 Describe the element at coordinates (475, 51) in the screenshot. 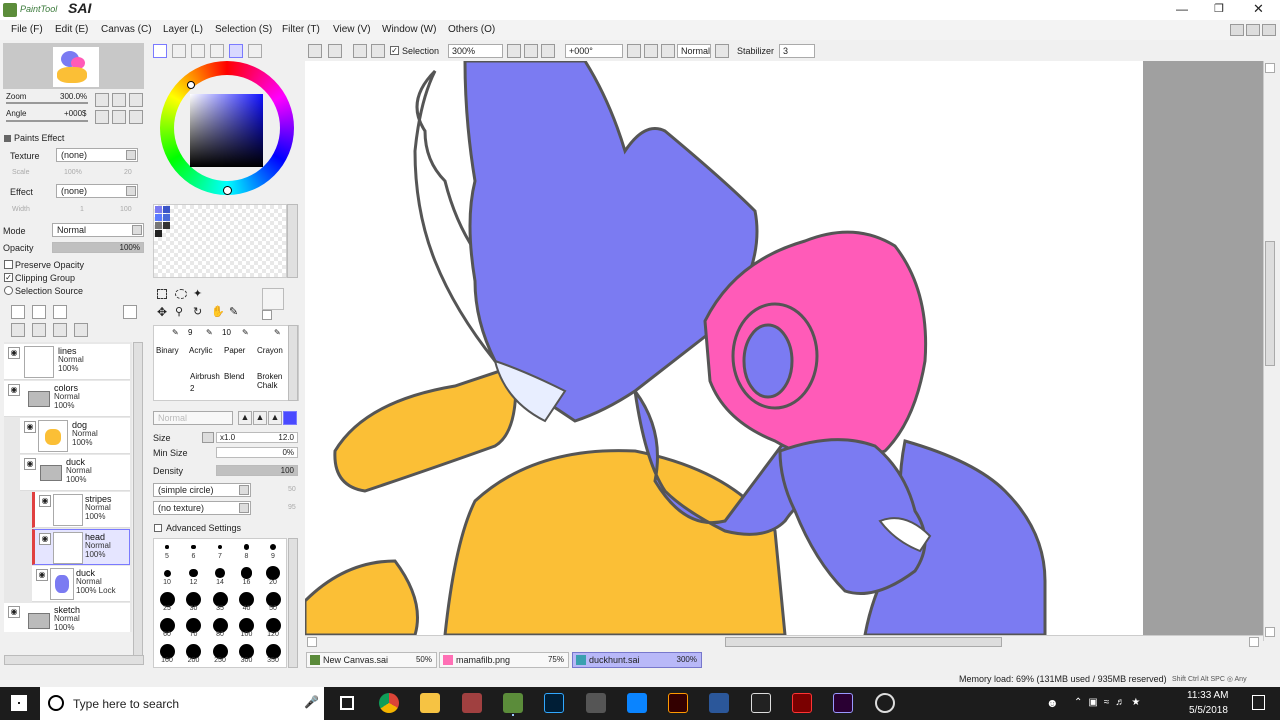

I see `zoom-select: 300%` at that location.